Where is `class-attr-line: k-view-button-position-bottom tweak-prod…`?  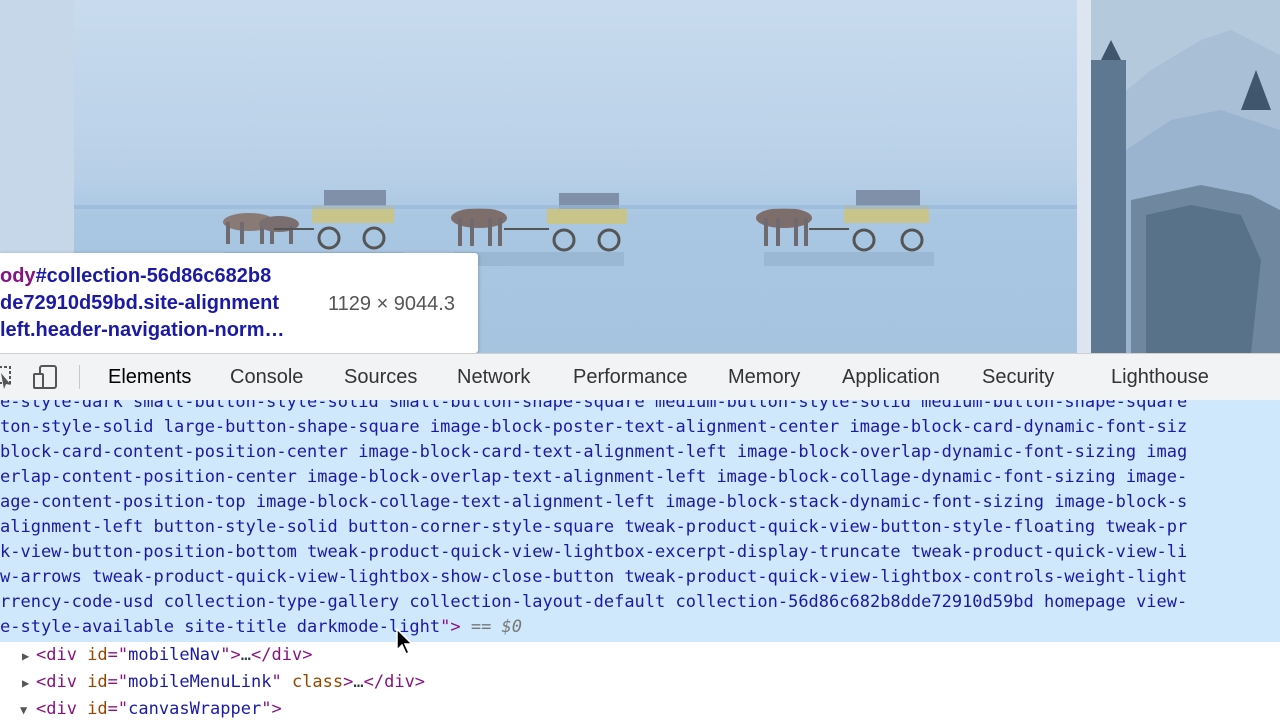 class-attr-line: k-view-button-position-bottom tweak-prod… is located at coordinates (594, 552).